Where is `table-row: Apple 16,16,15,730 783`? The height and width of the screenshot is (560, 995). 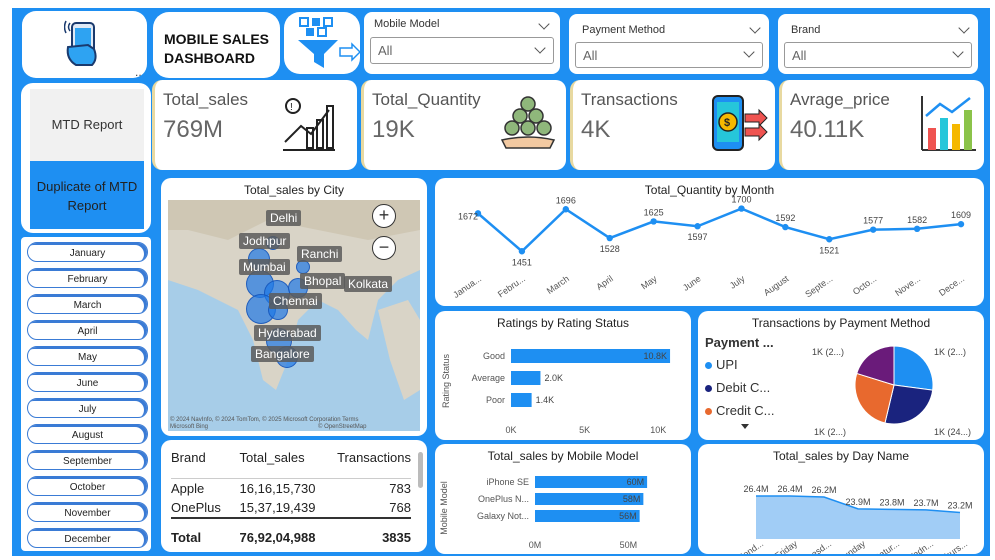
table-row: Apple 16,16,15,730 783 is located at coordinates (291, 488).